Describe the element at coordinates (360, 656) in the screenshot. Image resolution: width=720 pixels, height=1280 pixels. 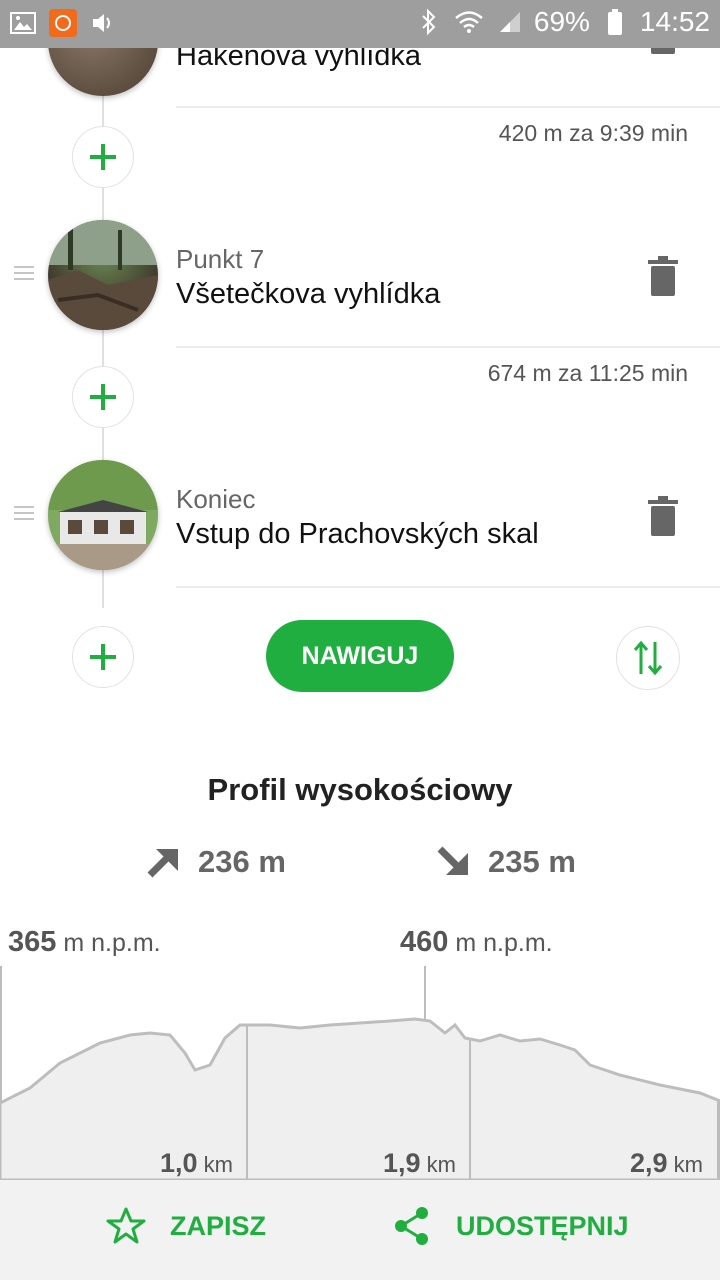
I see `navigate-button: NAWIGUJ` at that location.